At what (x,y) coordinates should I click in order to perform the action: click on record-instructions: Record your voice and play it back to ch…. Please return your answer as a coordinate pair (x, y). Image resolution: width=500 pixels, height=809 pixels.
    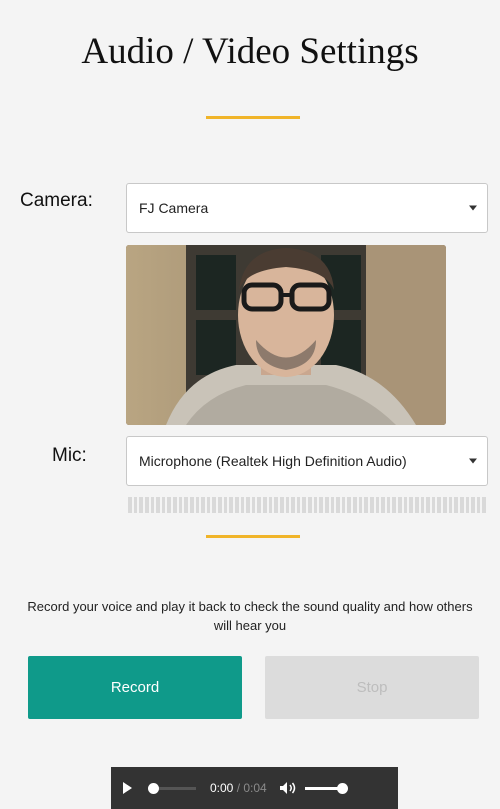
    Looking at the image, I should click on (250, 616).